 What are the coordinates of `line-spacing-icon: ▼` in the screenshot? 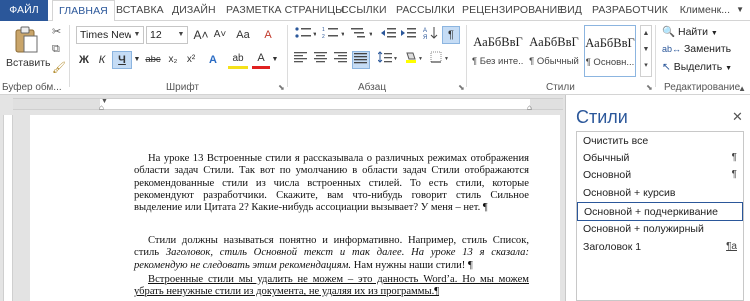 It's located at (388, 60).